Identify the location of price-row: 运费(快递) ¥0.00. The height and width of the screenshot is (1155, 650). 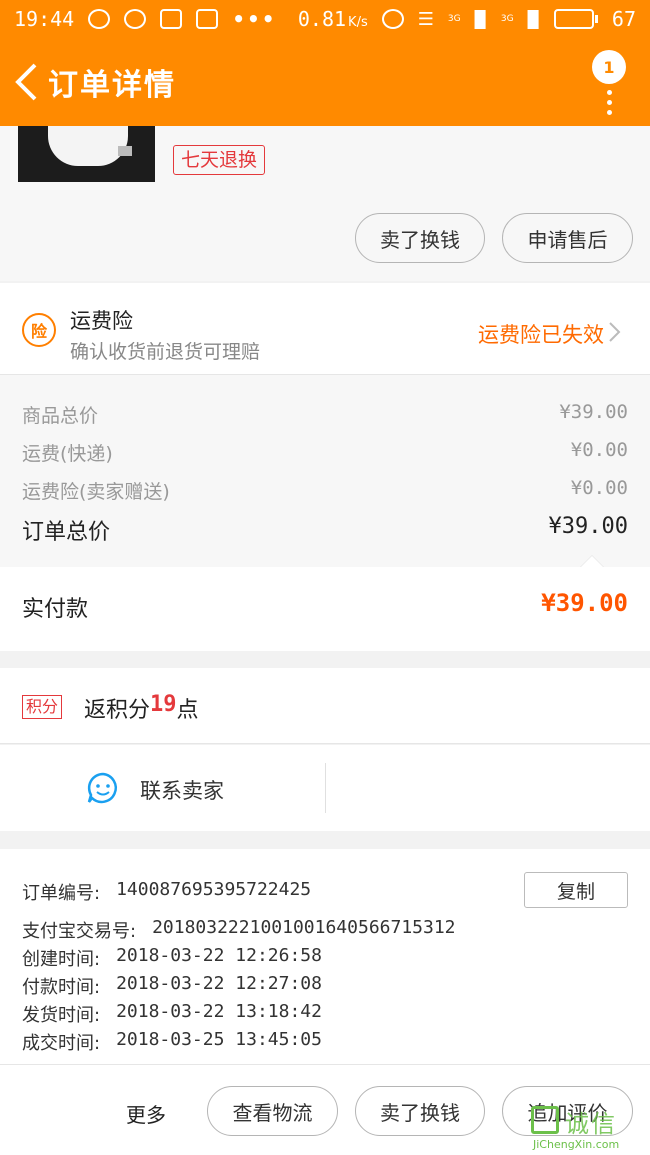
(325, 452).